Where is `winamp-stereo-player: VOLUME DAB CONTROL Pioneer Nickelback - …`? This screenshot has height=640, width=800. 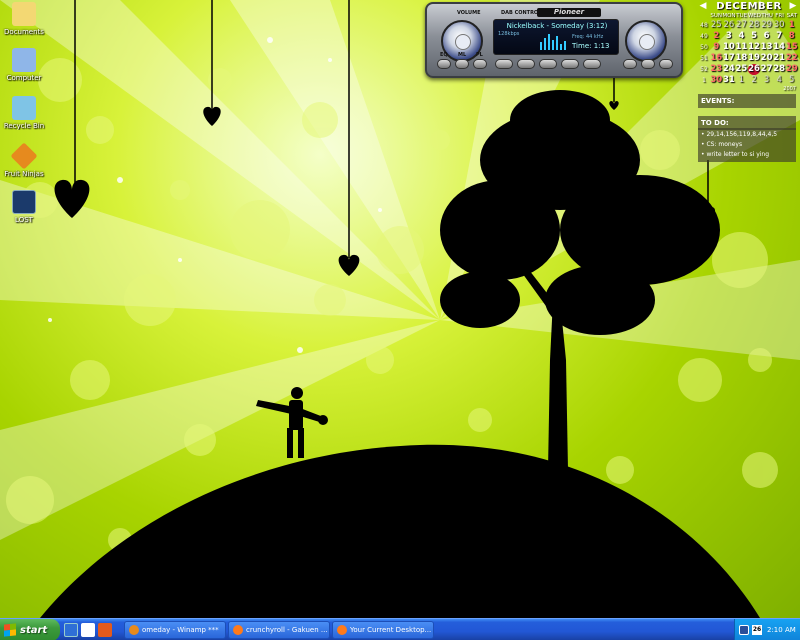
winamp-stereo-player: VOLUME DAB CONTROL Pioneer Nickelback - … is located at coordinates (554, 40).